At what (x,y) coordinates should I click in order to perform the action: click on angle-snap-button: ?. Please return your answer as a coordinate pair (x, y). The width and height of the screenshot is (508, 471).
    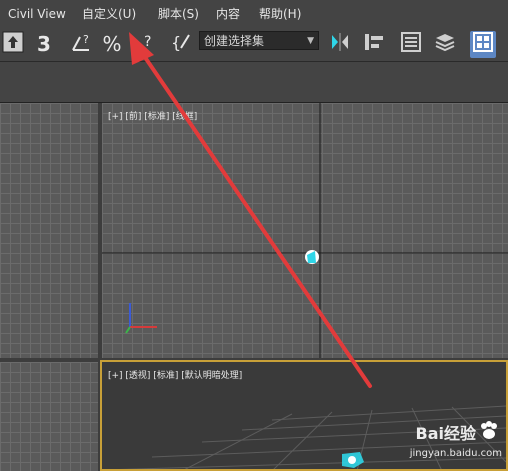
    Looking at the image, I should click on (81, 44).